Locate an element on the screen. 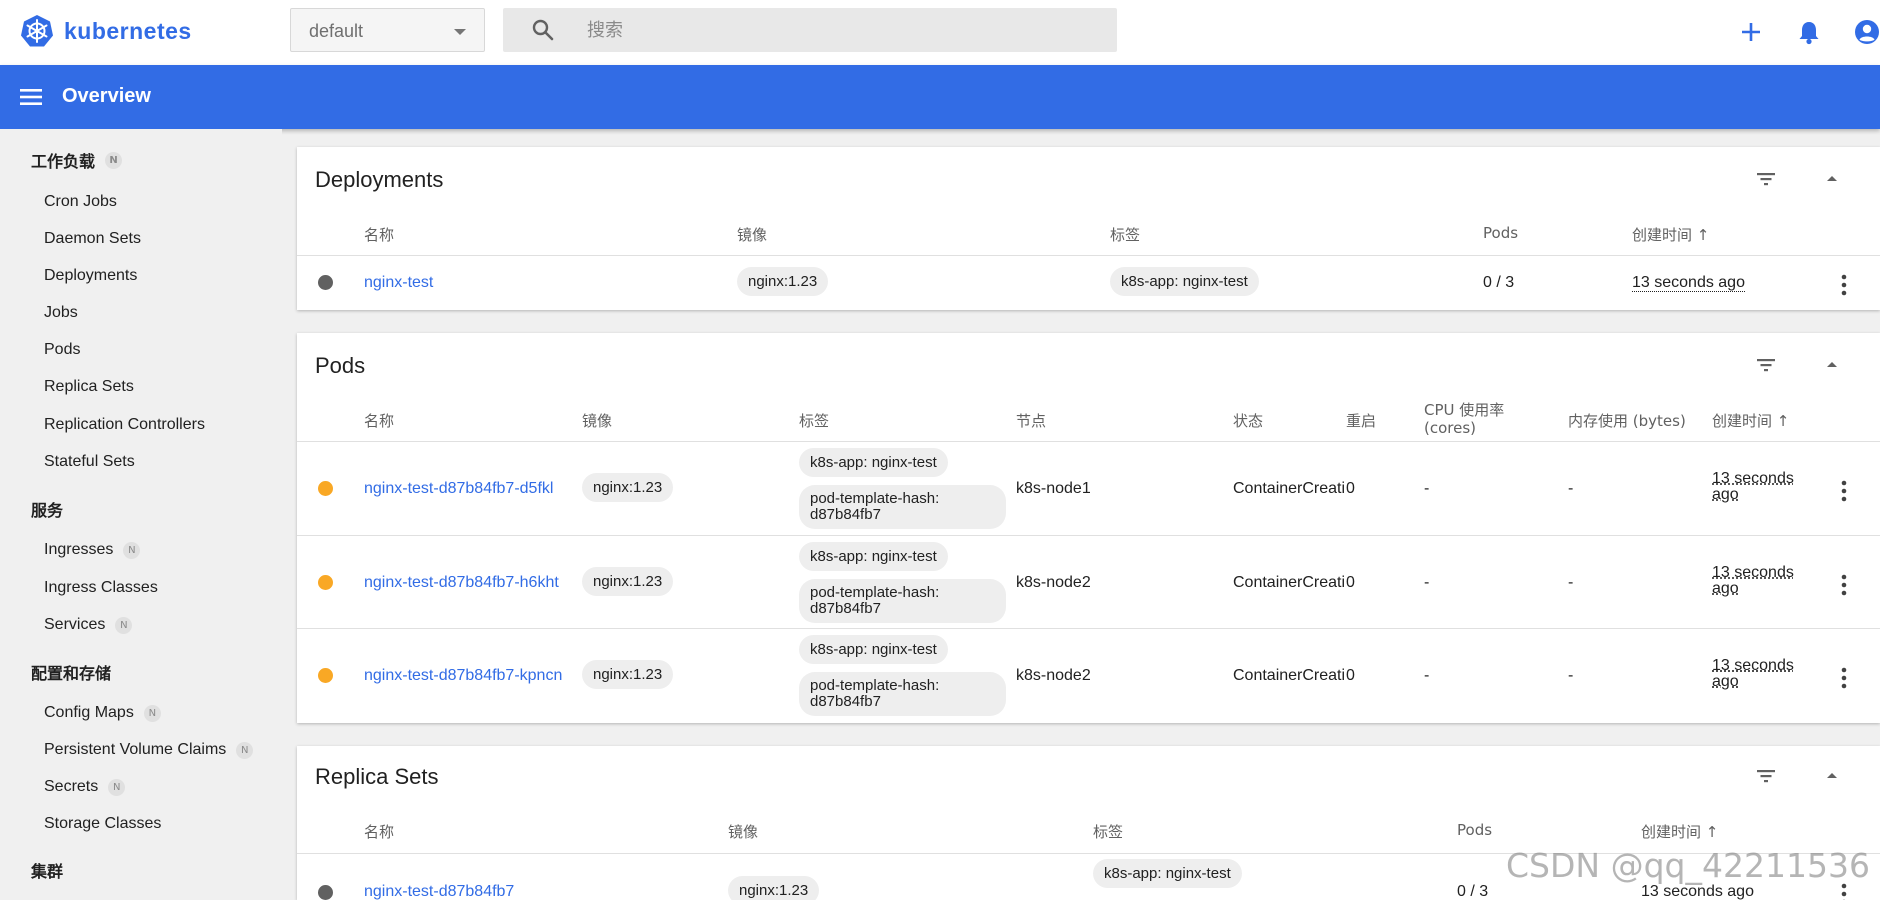 The width and height of the screenshot is (1880, 900). pod-name-link: nginx-test-d87b84fb7-d5fkl is located at coordinates (458, 489).